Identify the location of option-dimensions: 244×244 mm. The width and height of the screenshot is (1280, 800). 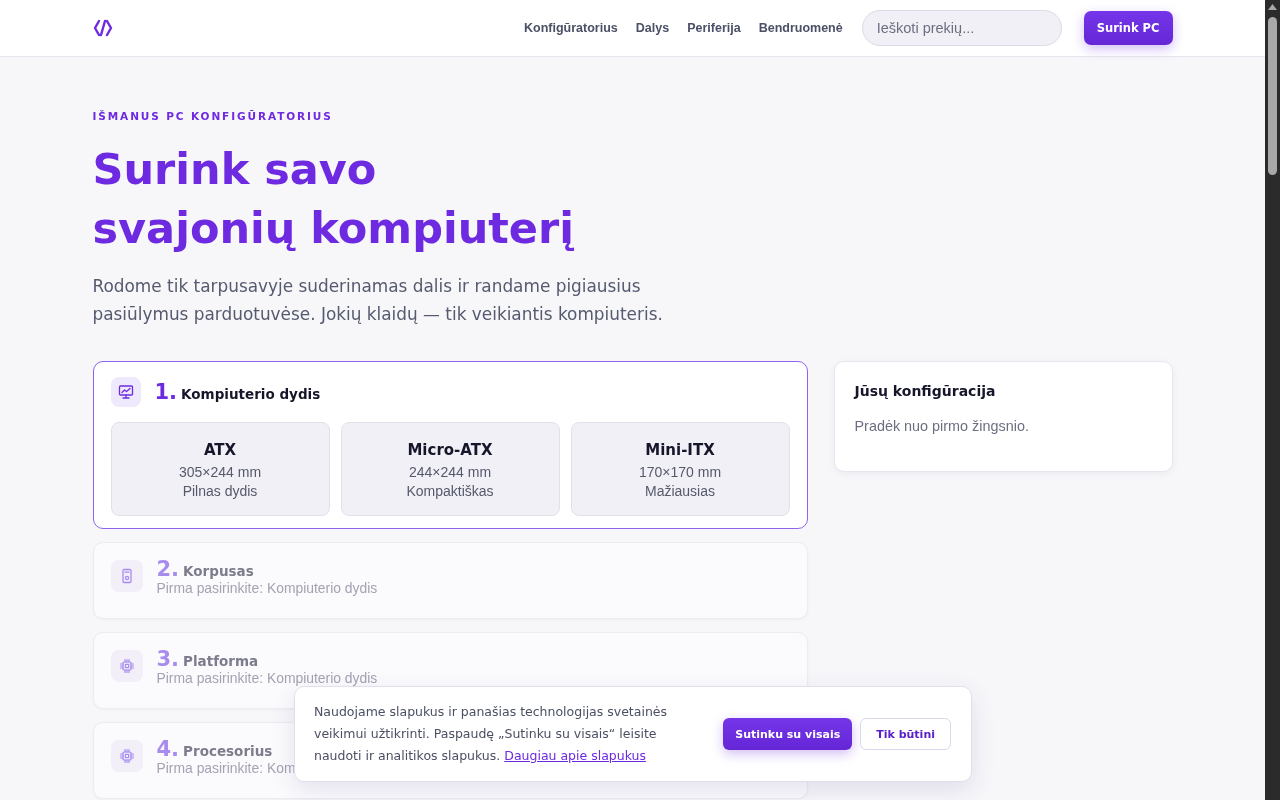
(450, 472).